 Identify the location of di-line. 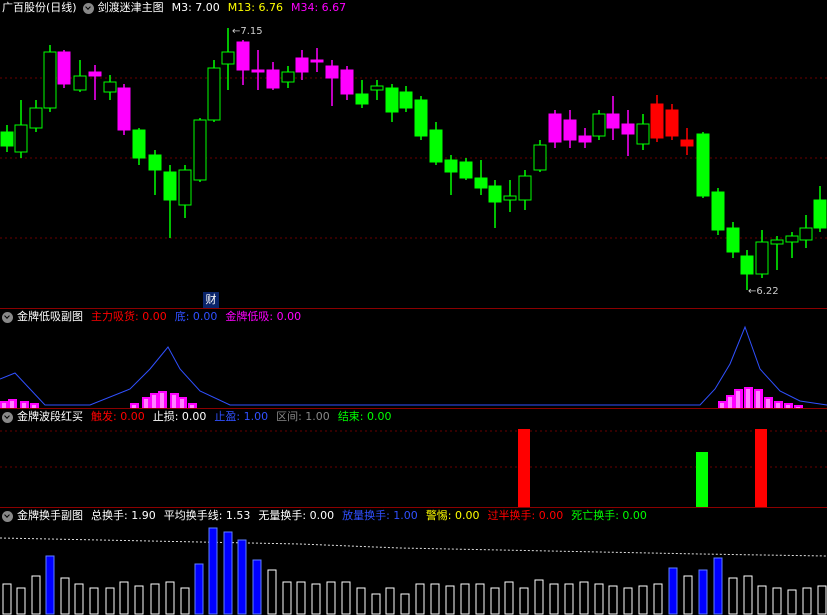
(413, 365).